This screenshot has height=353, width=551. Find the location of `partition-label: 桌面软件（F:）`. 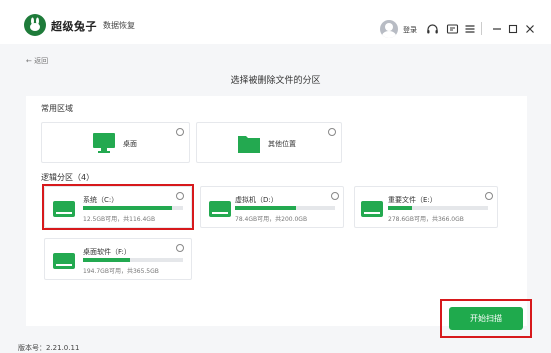

partition-label: 桌面软件（F:） is located at coordinates (107, 252).